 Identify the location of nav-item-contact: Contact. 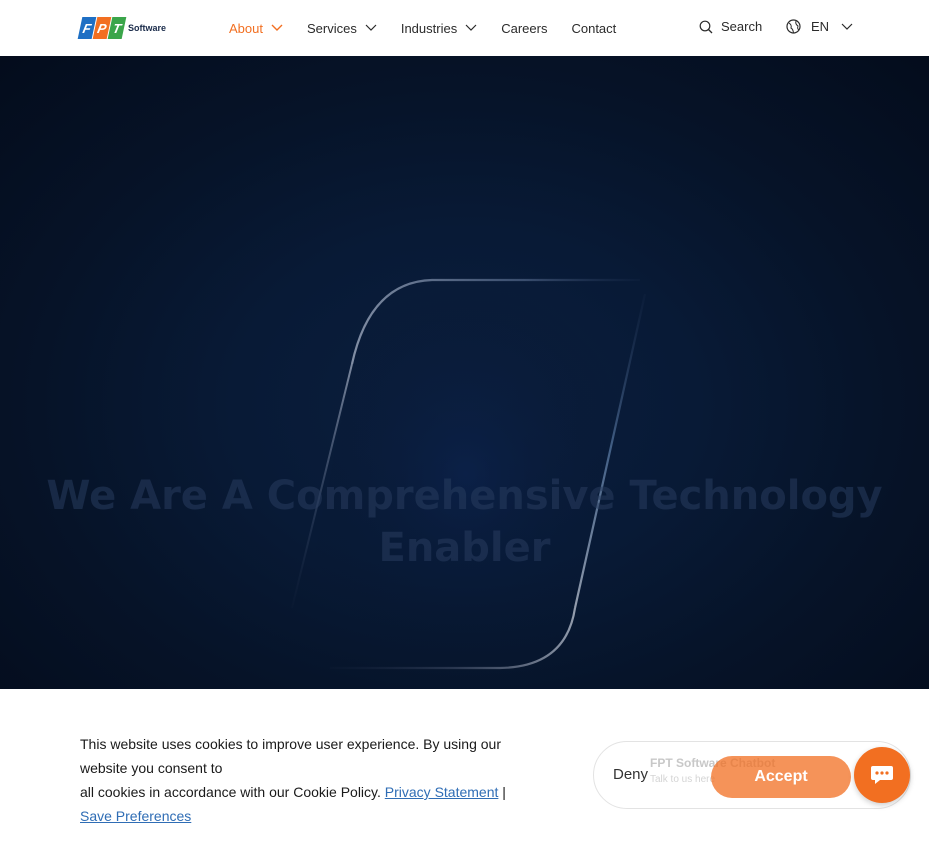
(593, 28).